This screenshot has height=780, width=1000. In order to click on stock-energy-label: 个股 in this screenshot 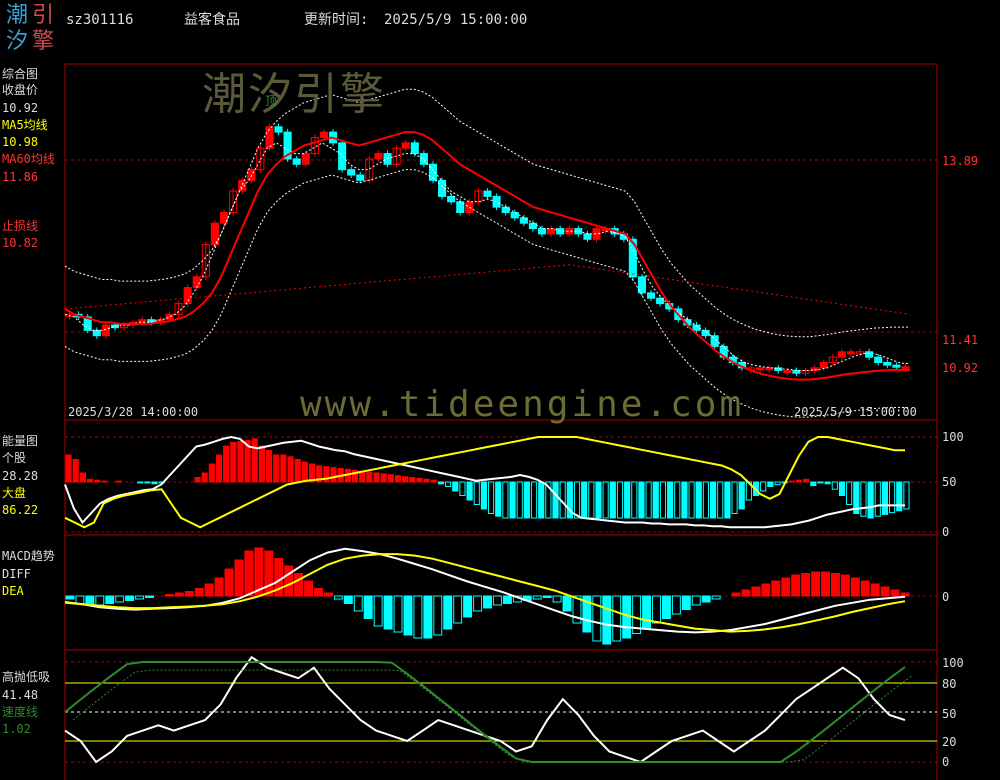, I will do `click(14, 458)`.